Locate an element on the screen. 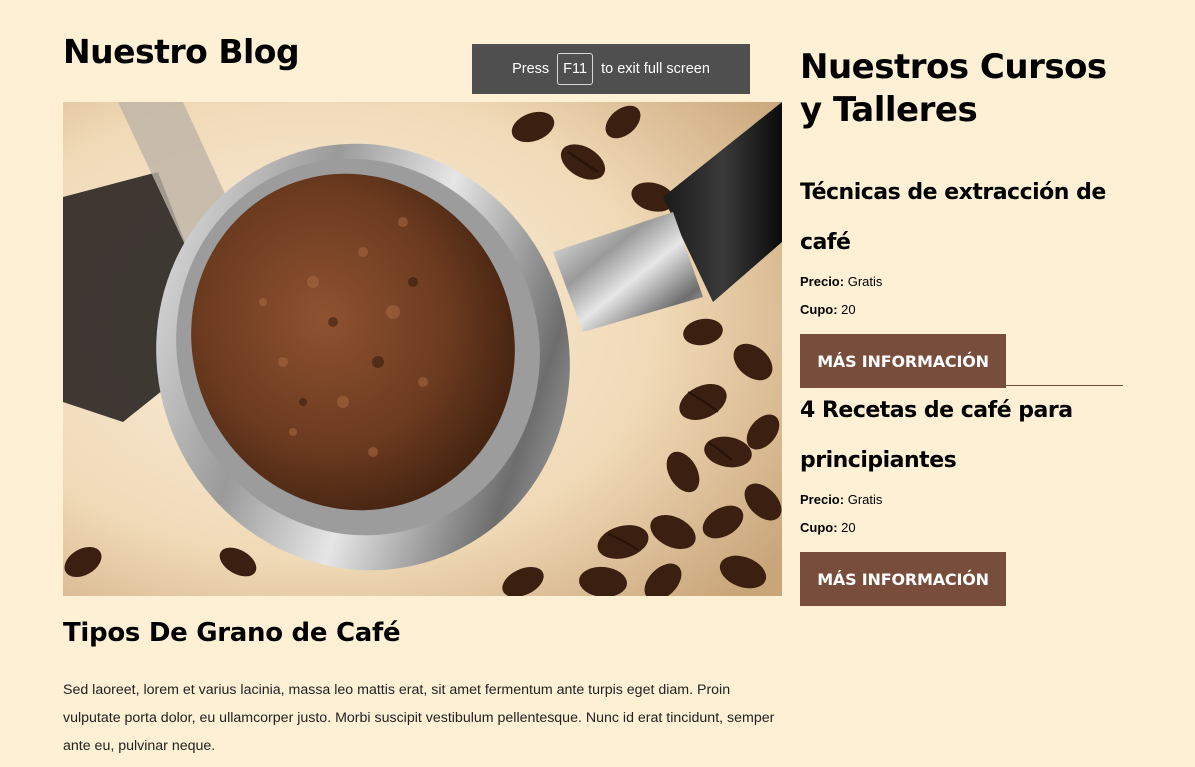  courses-heading: Nuestros Cursos y Talleres is located at coordinates (953, 88).